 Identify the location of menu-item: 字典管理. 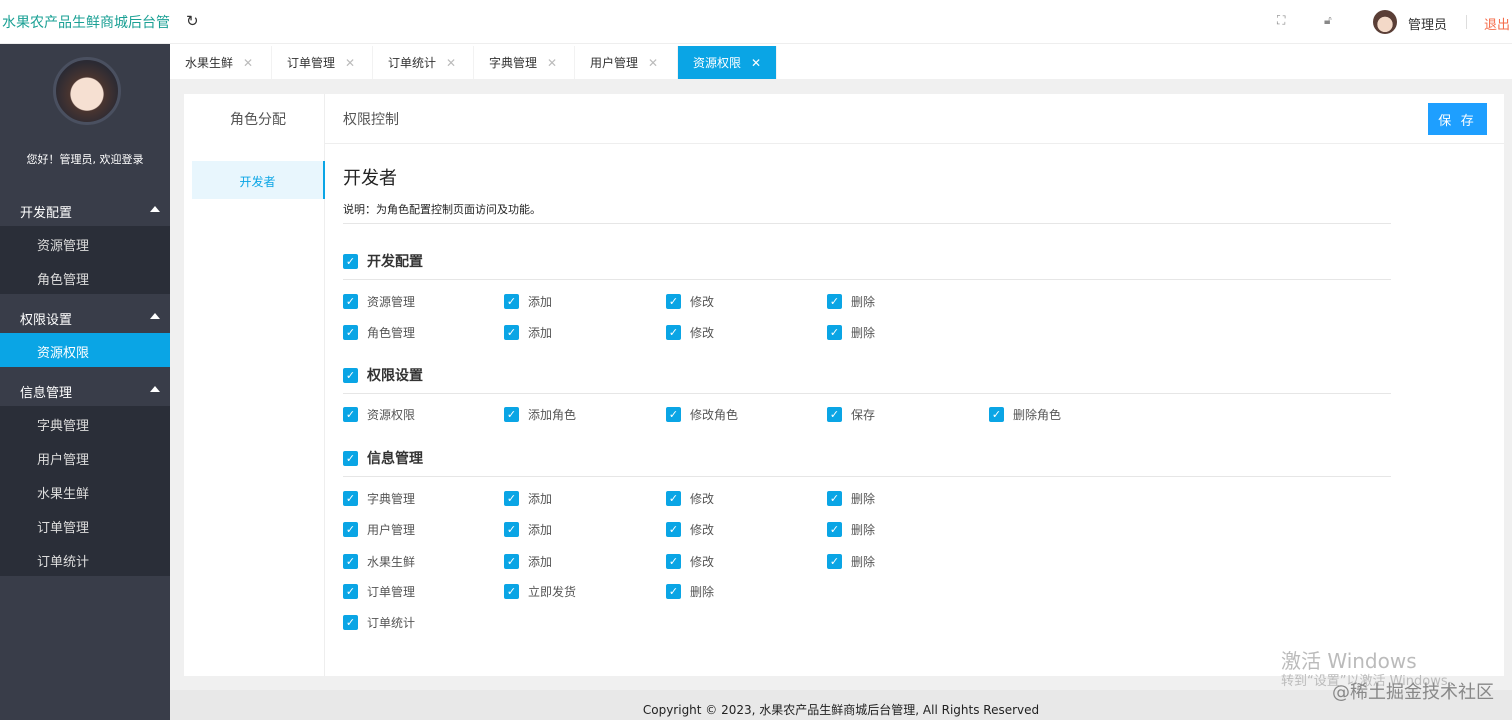
(85, 423).